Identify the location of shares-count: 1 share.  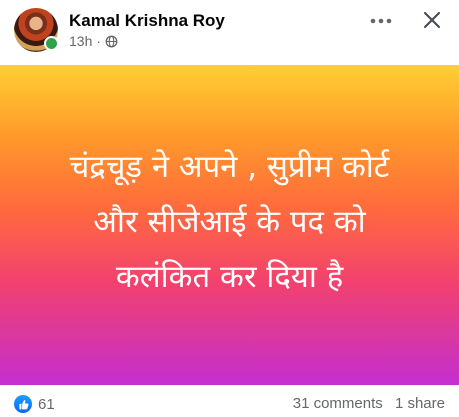
(420, 403).